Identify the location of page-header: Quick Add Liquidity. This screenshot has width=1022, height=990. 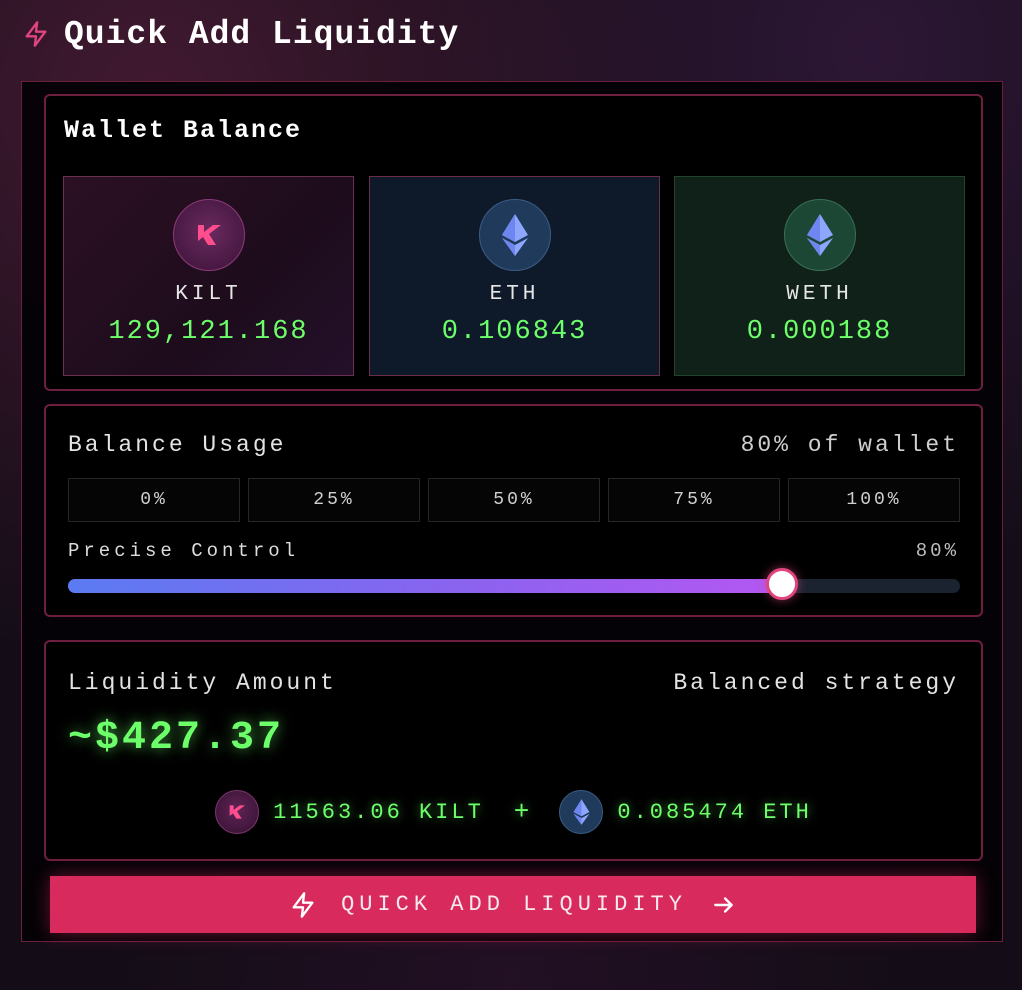
(240, 34).